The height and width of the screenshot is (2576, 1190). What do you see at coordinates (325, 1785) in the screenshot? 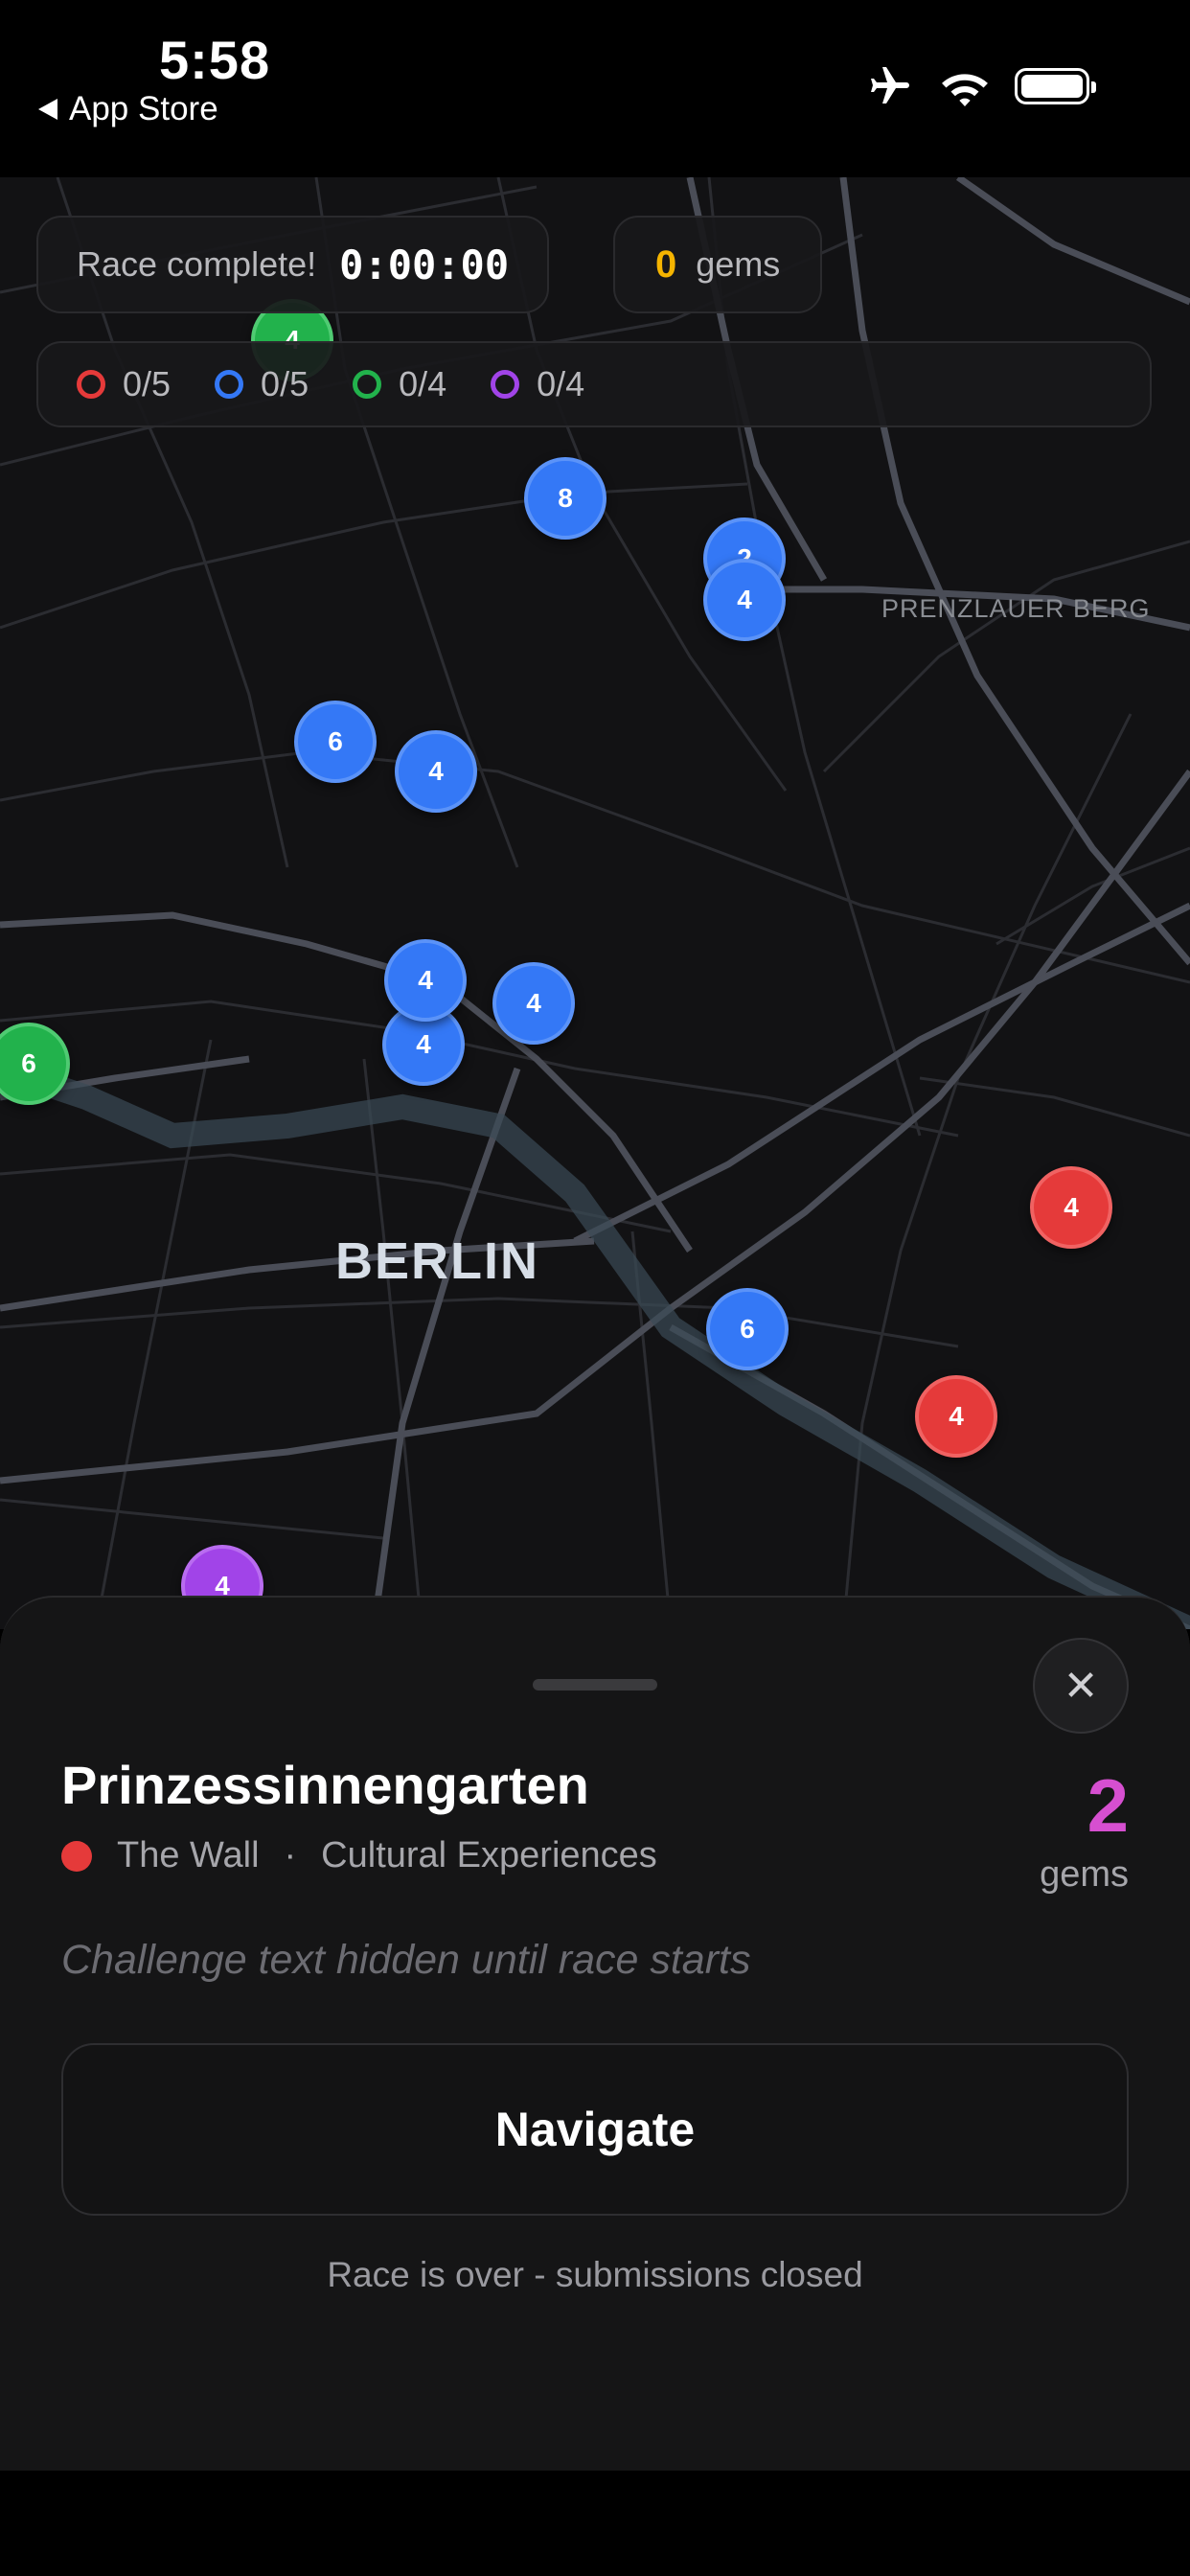
I see `place-title: Prinzessinnengarten` at bounding box center [325, 1785].